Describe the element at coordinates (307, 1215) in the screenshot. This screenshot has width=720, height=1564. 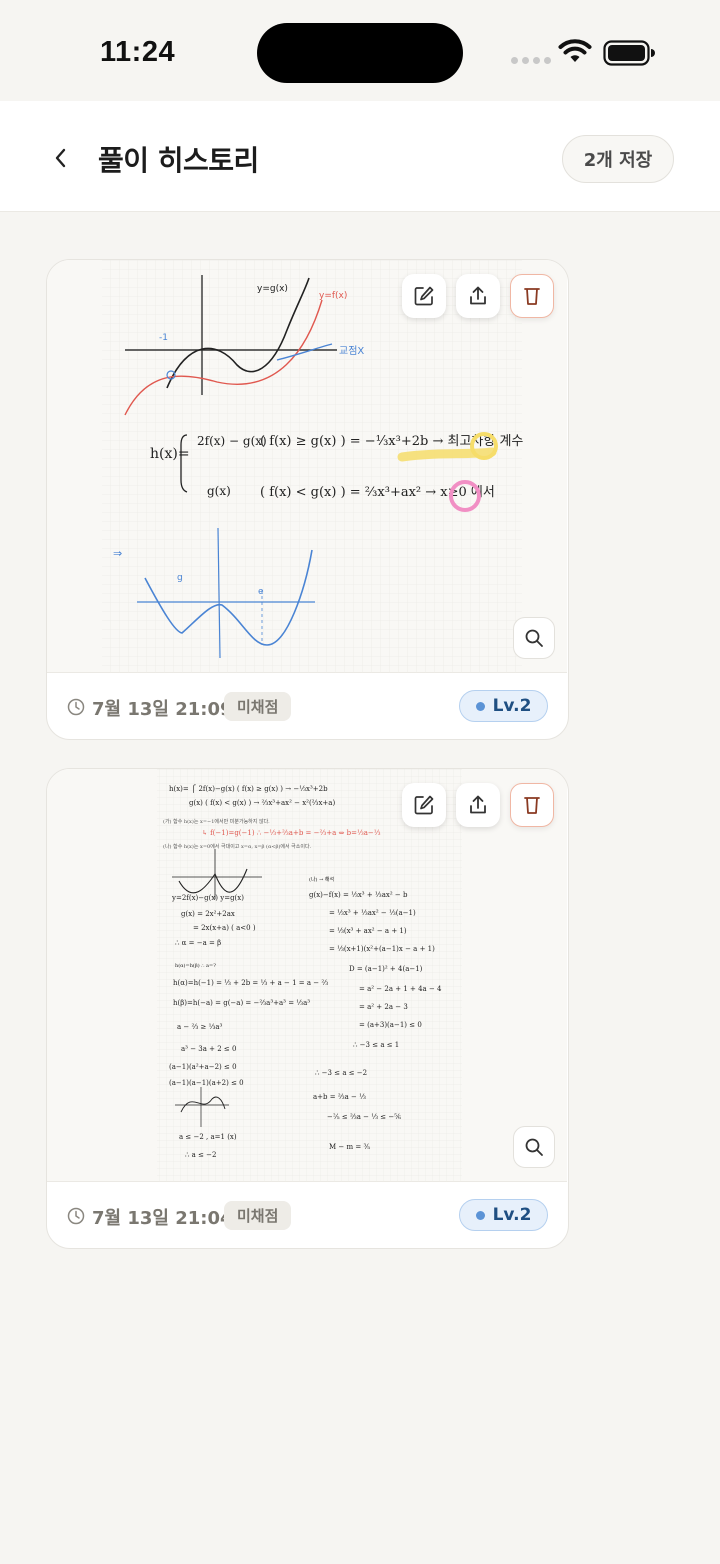
I see `card-footer: 7월 13일 21:04 미채점 Lv.2` at that location.